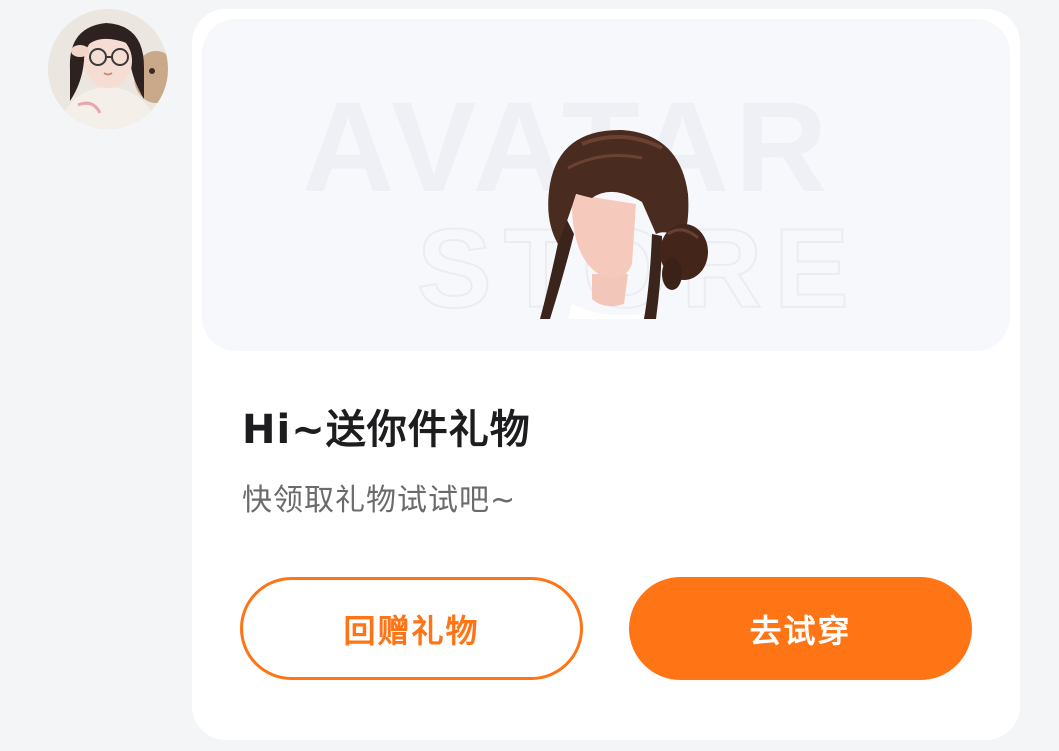 This screenshot has height=751, width=1059. Describe the element at coordinates (379, 500) in the screenshot. I see `gift-subtitle: 快领取礼物试试吧~` at that location.